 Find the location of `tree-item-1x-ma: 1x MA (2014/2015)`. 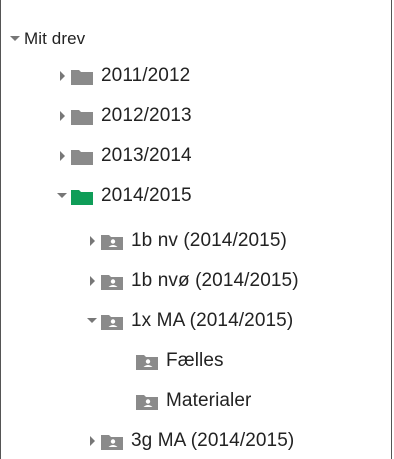

tree-item-1x-ma: 1x MA (2014/2015) is located at coordinates (189, 321).